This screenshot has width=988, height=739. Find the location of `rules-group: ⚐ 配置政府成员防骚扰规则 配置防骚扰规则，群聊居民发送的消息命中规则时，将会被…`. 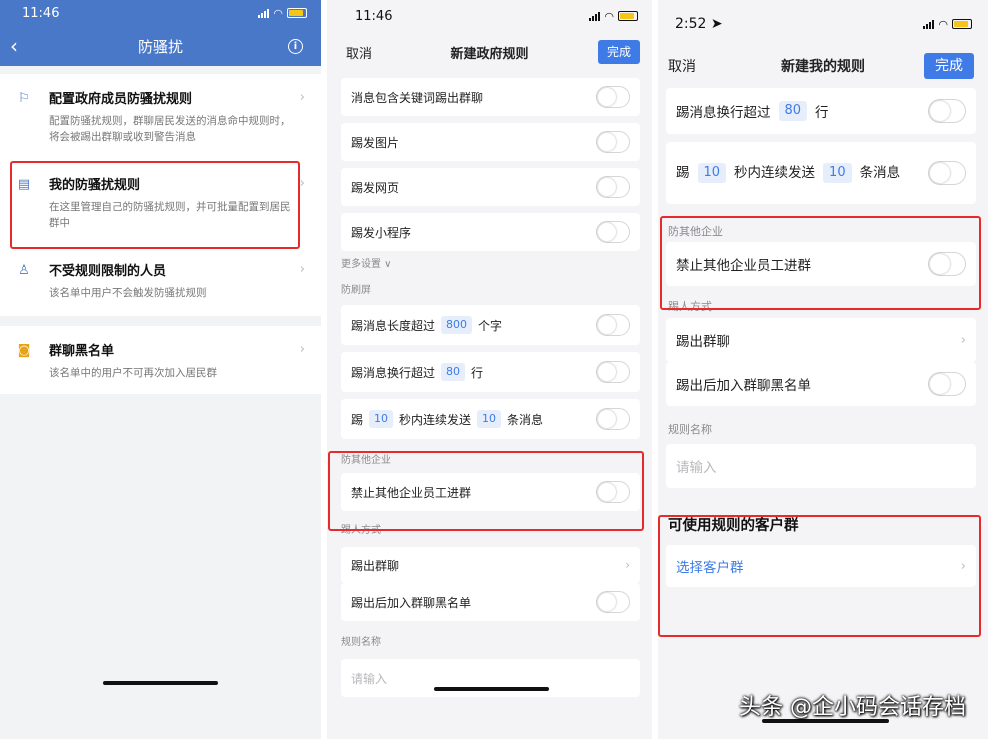

rules-group: ⚐ 配置政府成员防骚扰规则 配置防骚扰规则，群聊居民发送的消息命中规则时，将会被… is located at coordinates (160, 195).